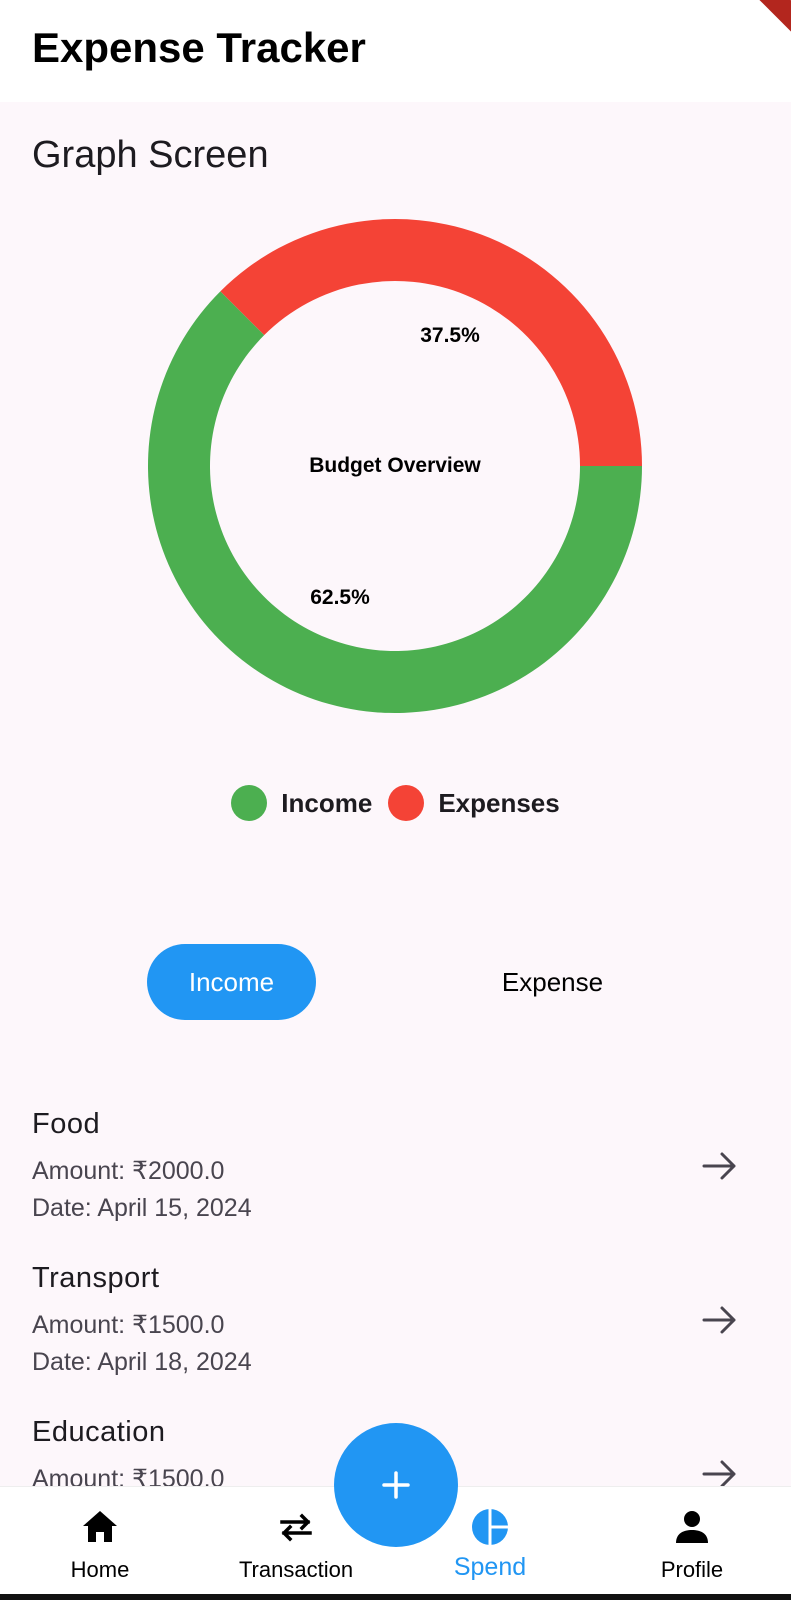  What do you see at coordinates (128, 1171) in the screenshot?
I see `item-amount: Amount: ₹2000.0` at bounding box center [128, 1171].